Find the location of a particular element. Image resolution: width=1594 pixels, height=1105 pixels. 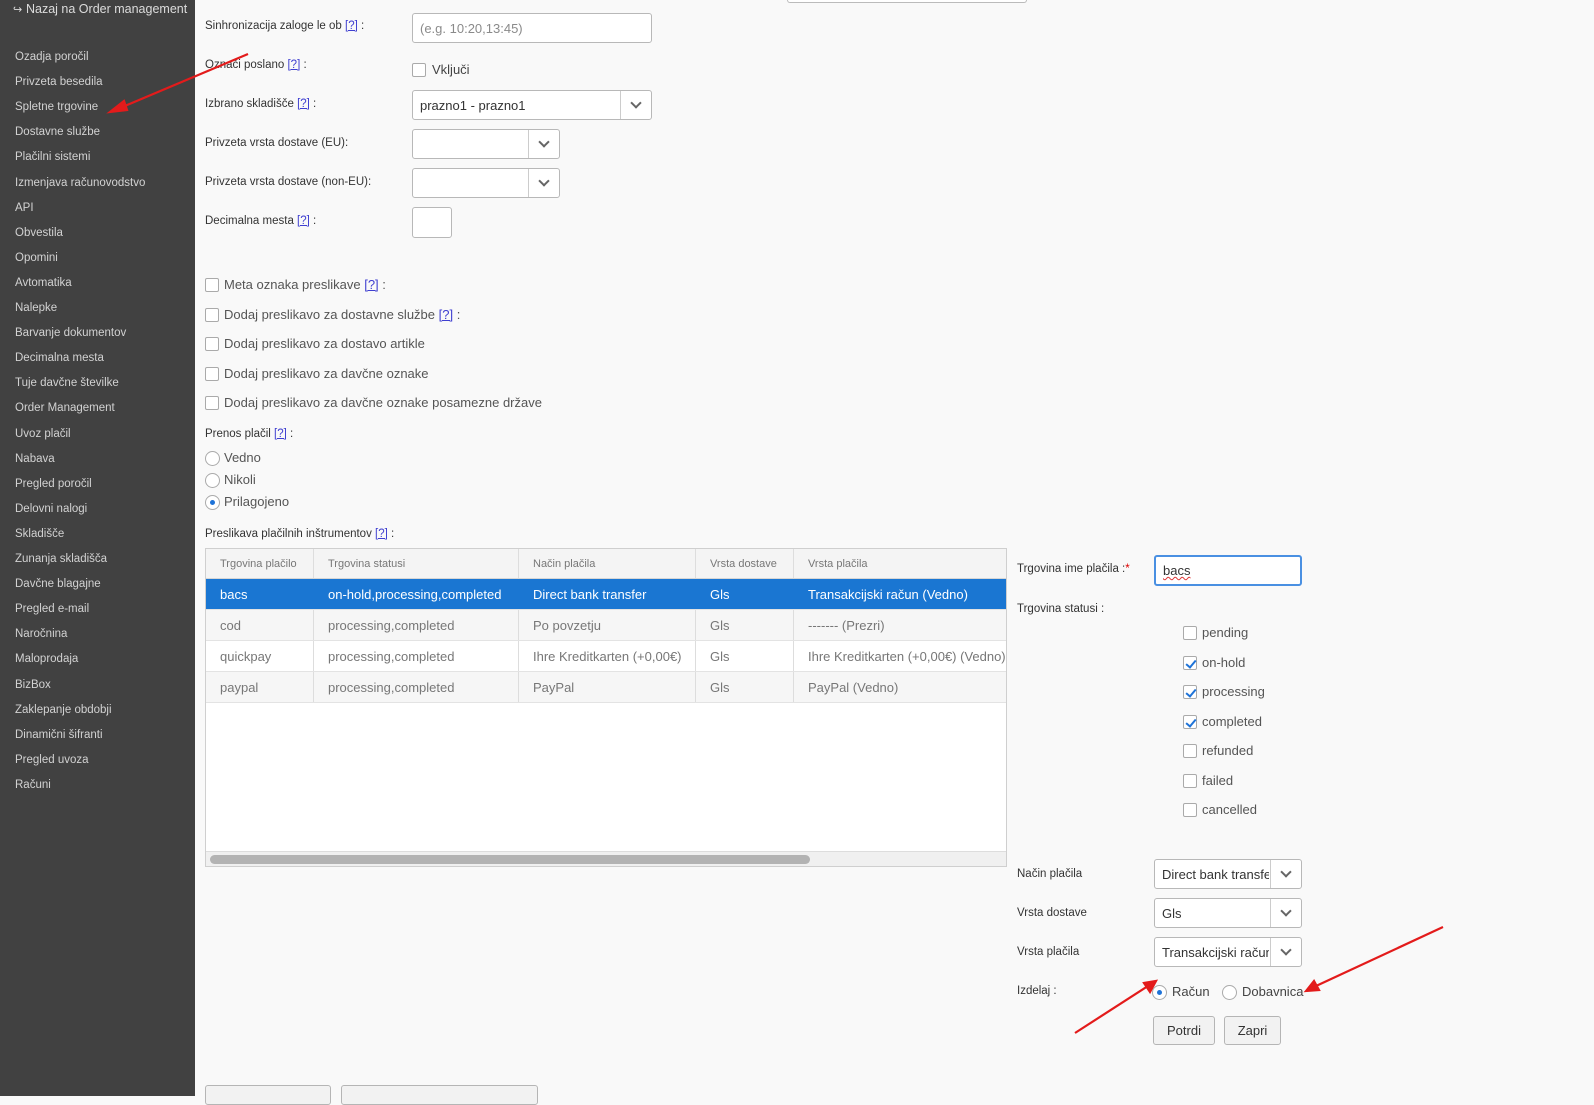

sidebar-item: Pregled poročil is located at coordinates (53, 484).